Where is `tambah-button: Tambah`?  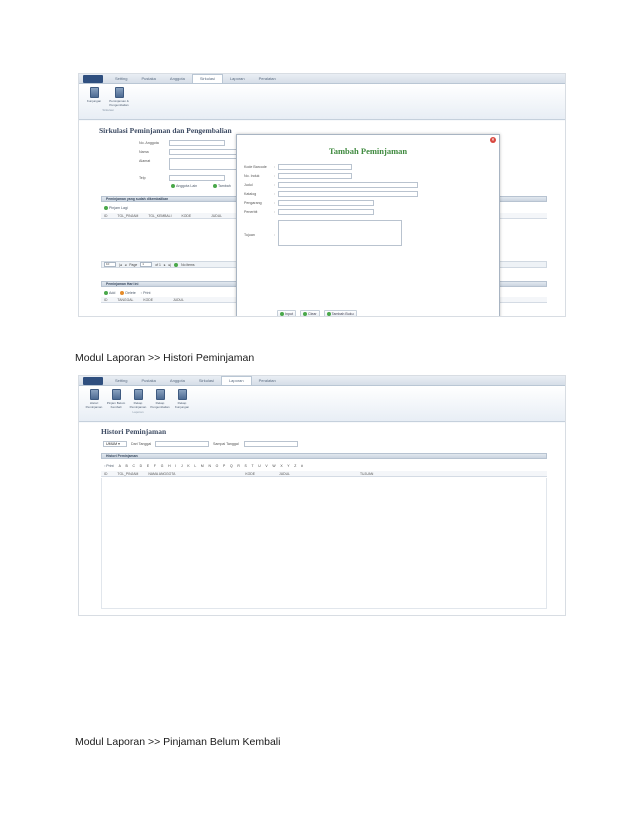 tambah-button: Tambah is located at coordinates (222, 186).